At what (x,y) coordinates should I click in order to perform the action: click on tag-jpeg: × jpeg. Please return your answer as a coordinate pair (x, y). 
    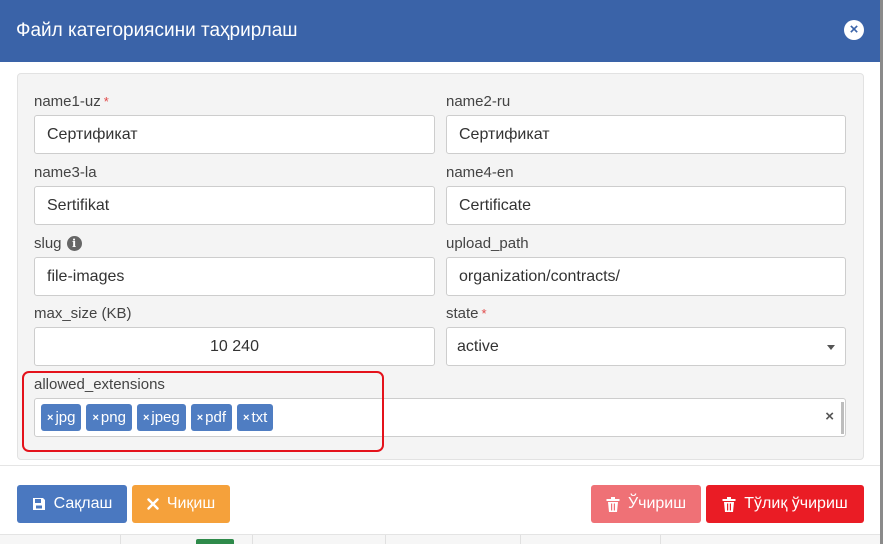
    Looking at the image, I should click on (161, 417).